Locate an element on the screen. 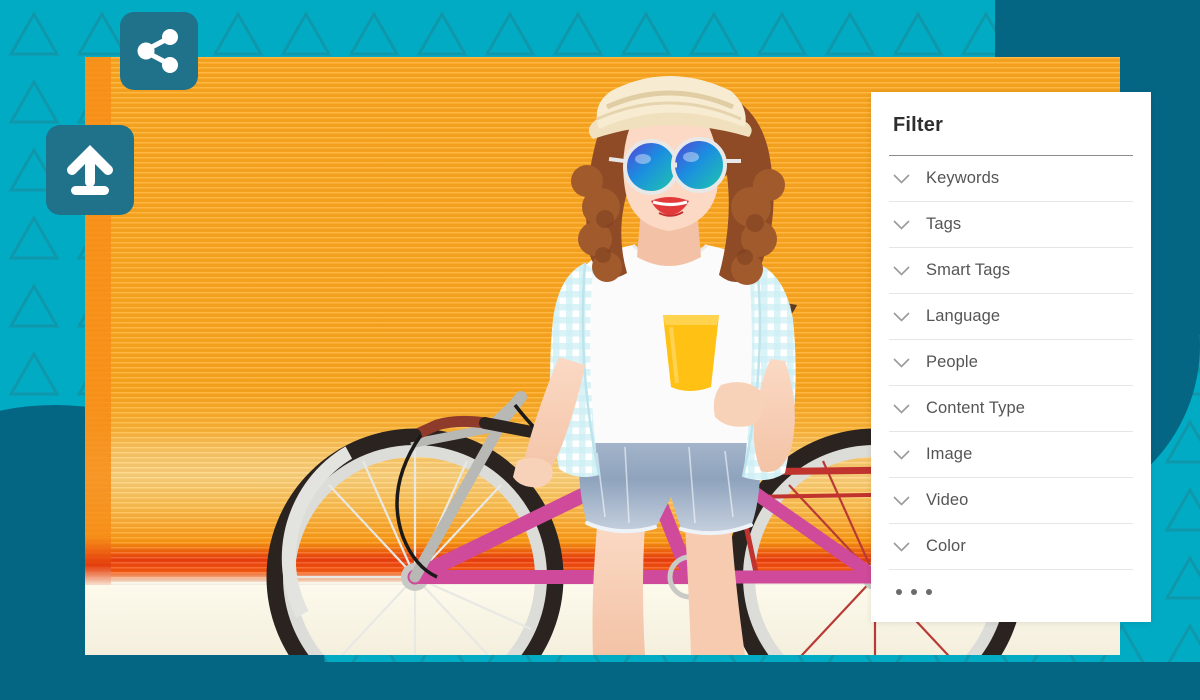 Image resolution: width=1200 pixels, height=700 pixels. filter-row-label: Tags is located at coordinates (944, 224).